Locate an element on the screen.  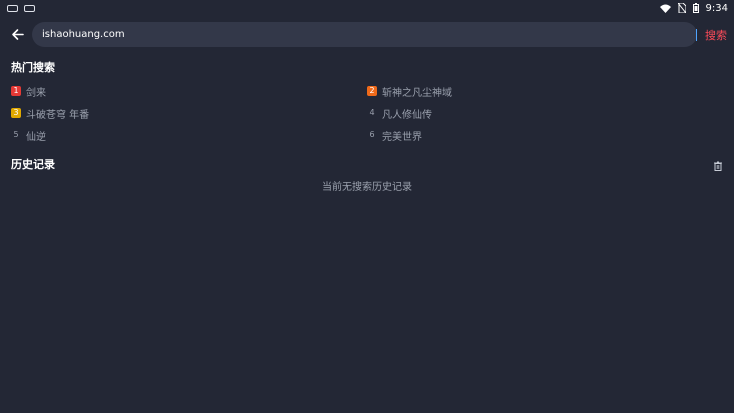
history-title: 历史记录 is located at coordinates (33, 164).